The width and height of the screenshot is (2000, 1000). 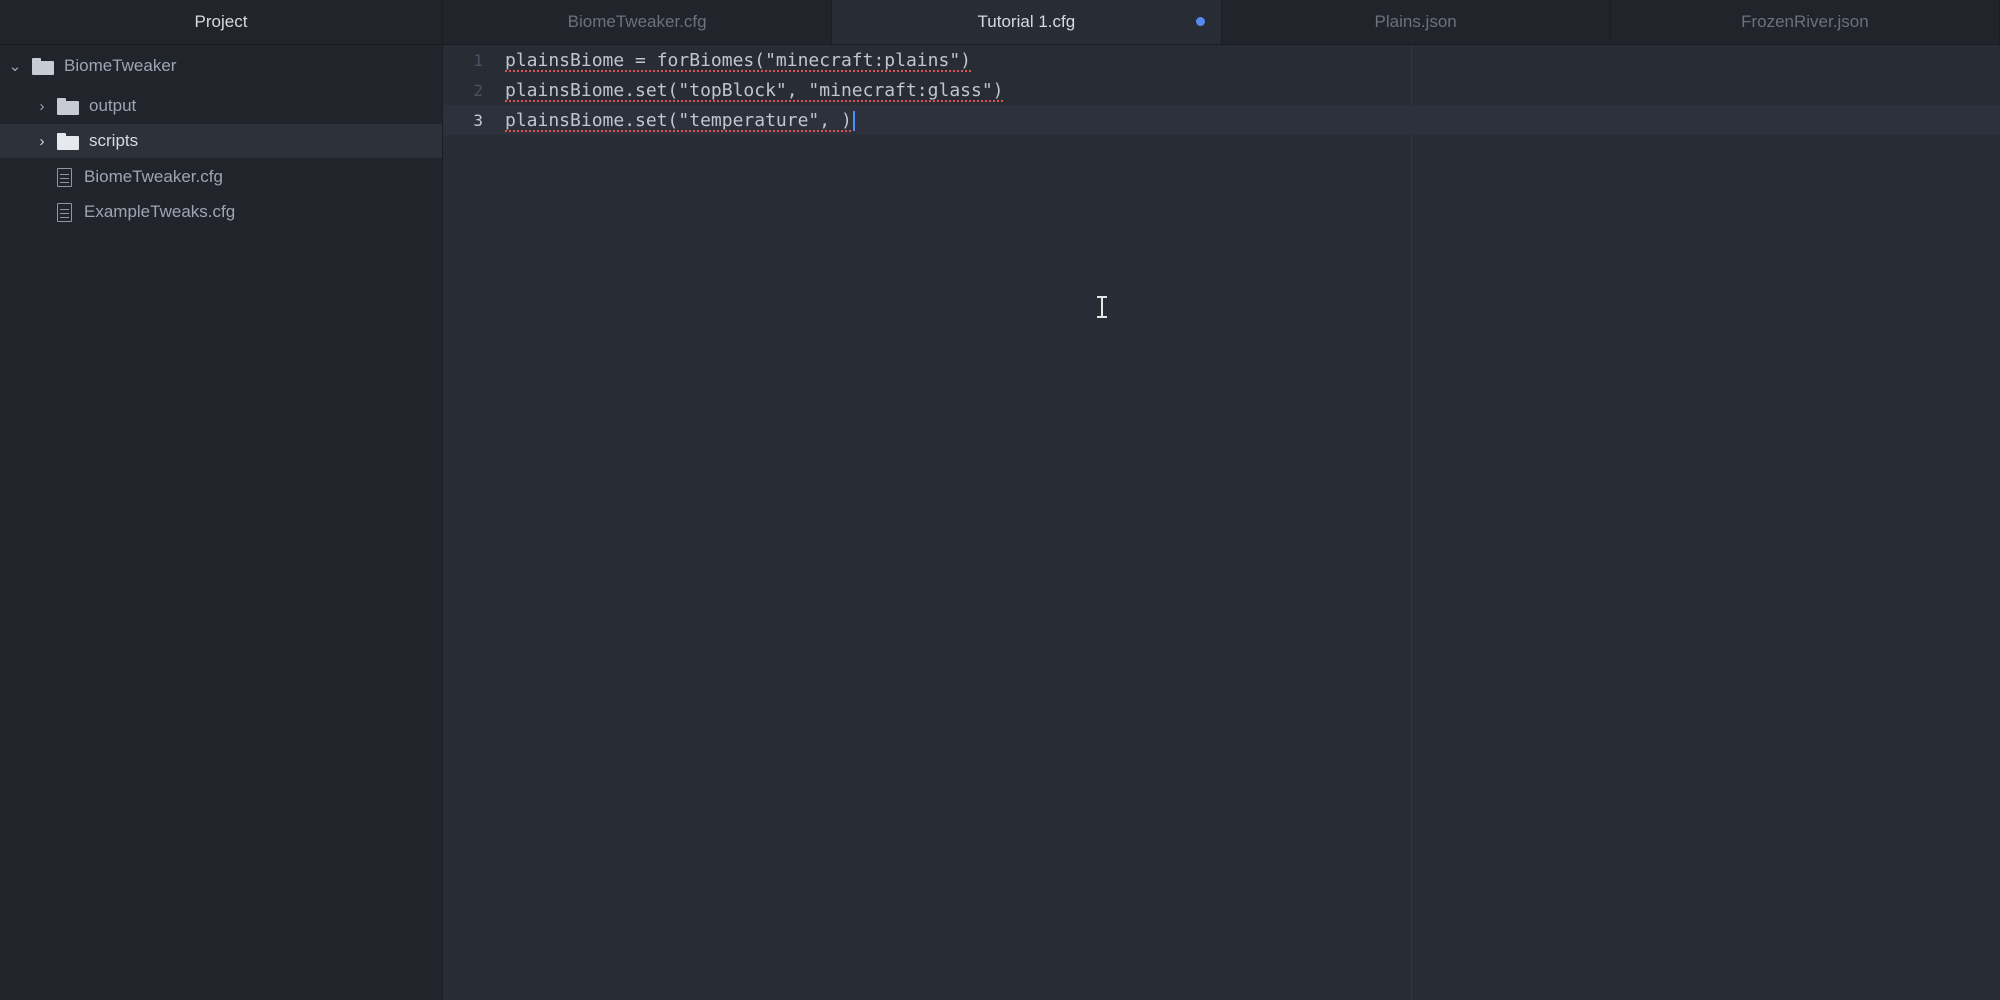 I want to click on sidebar-title: Project, so click(x=221, y=22).